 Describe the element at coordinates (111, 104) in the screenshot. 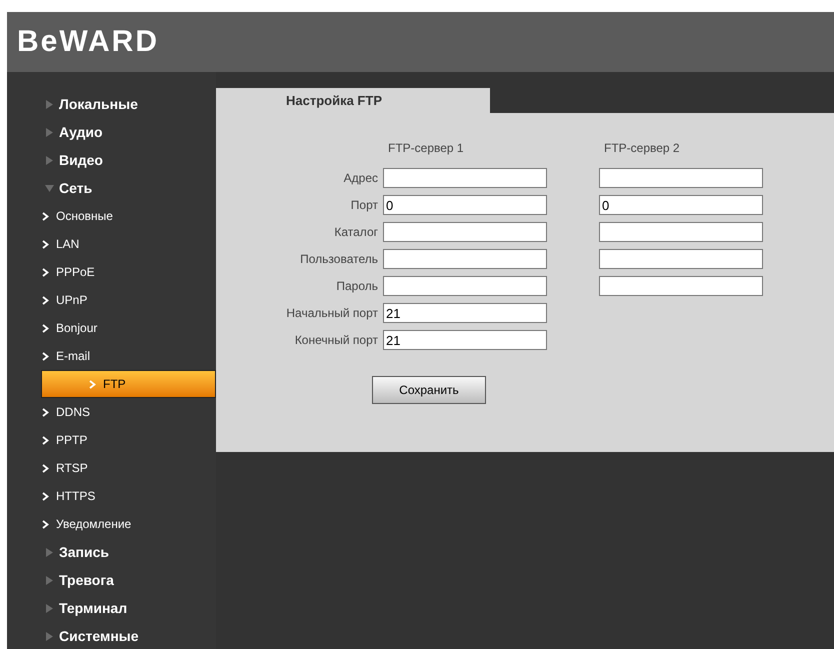

I see `menu-item: Локальные` at that location.